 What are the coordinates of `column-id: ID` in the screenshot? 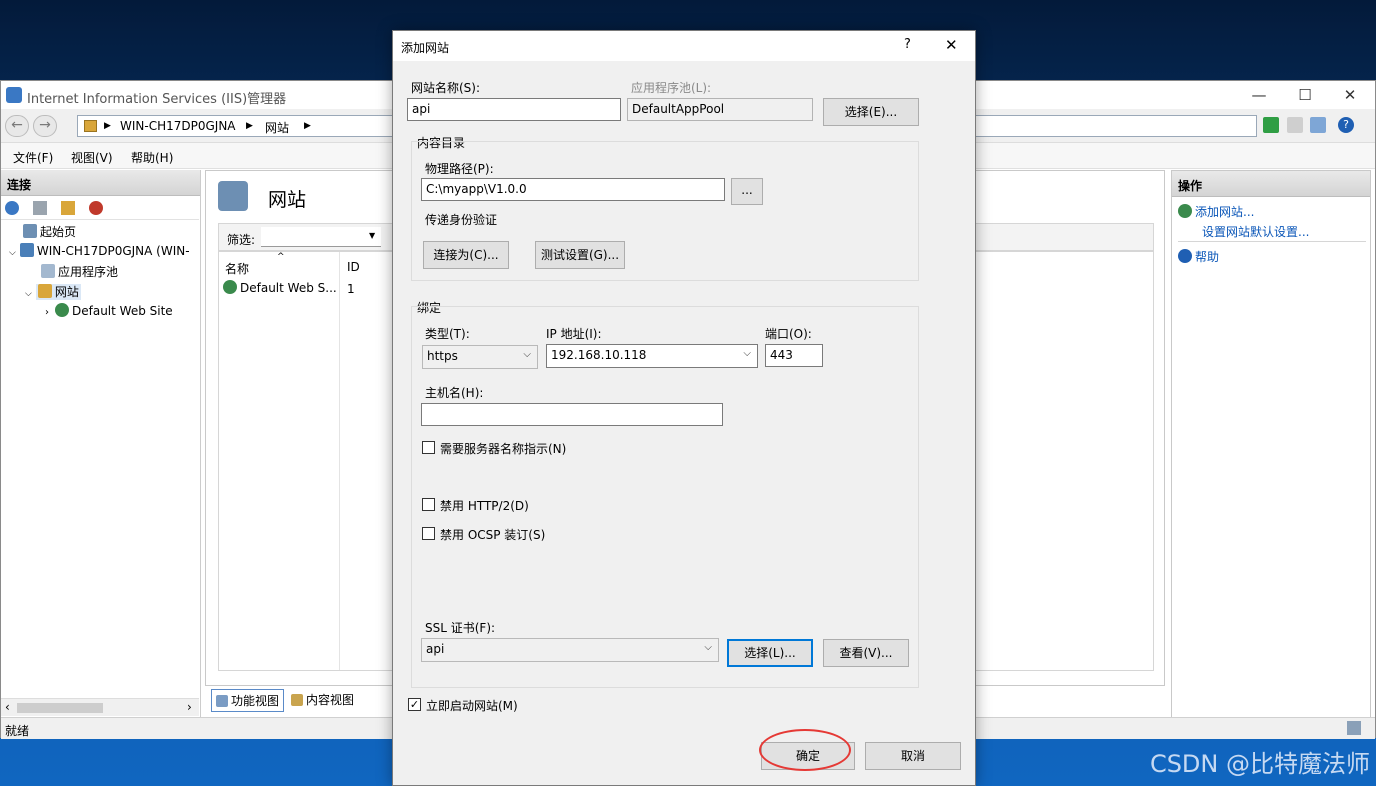 It's located at (353, 267).